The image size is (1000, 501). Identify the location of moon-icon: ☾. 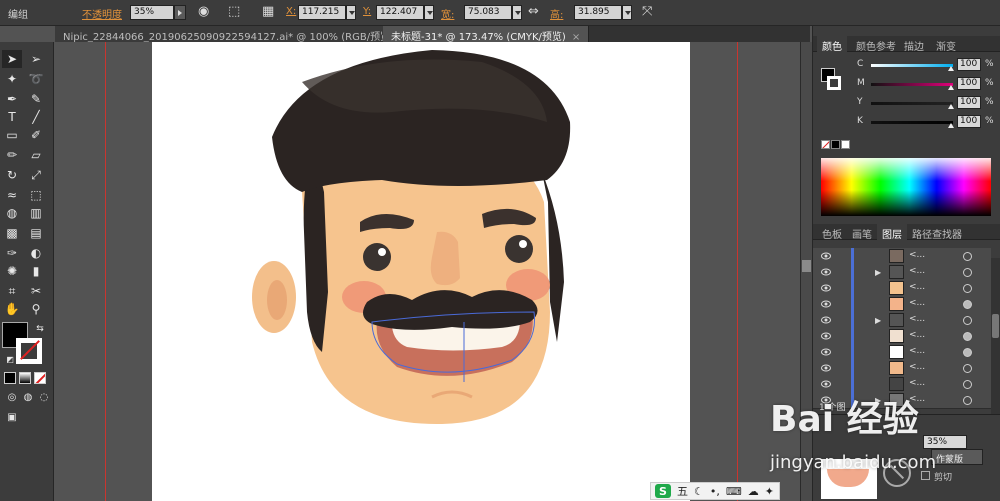
(699, 491).